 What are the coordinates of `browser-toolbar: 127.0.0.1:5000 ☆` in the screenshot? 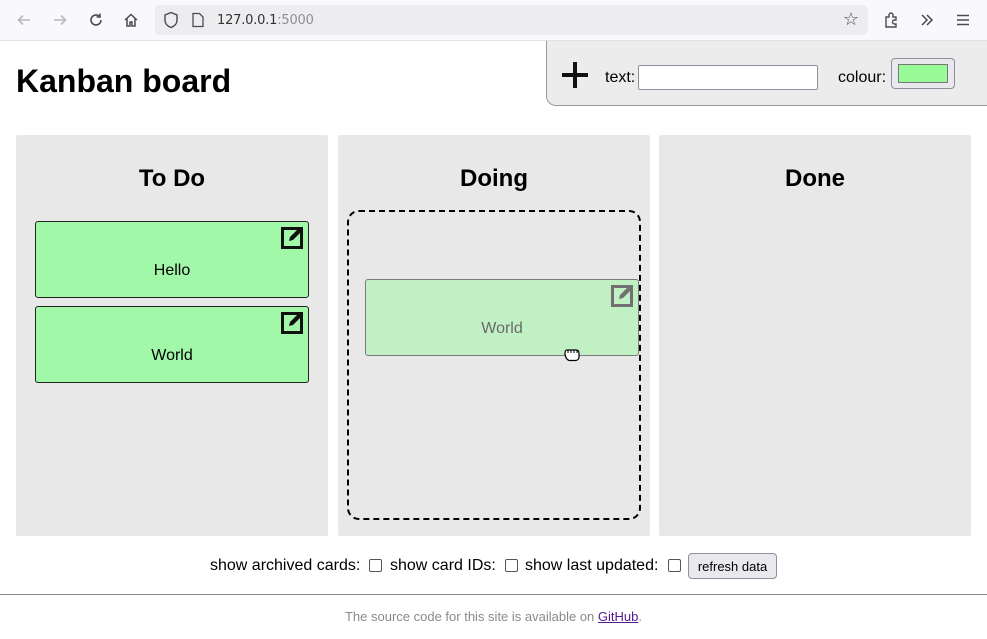 It's located at (493, 20).